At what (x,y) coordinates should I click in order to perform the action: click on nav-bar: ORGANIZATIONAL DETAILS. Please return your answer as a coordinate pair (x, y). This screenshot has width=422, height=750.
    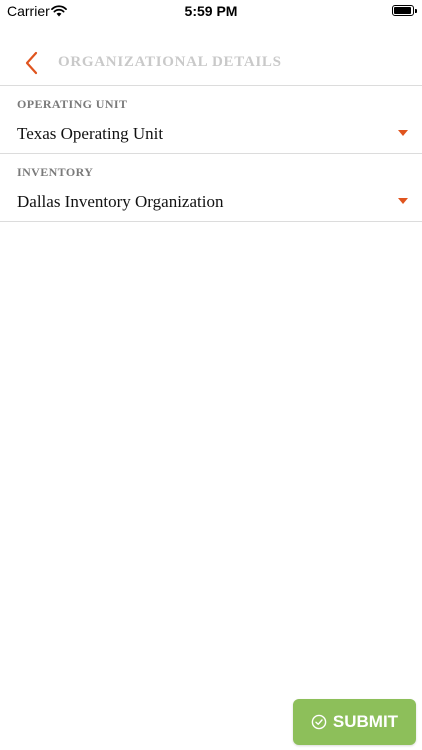
    Looking at the image, I should click on (211, 63).